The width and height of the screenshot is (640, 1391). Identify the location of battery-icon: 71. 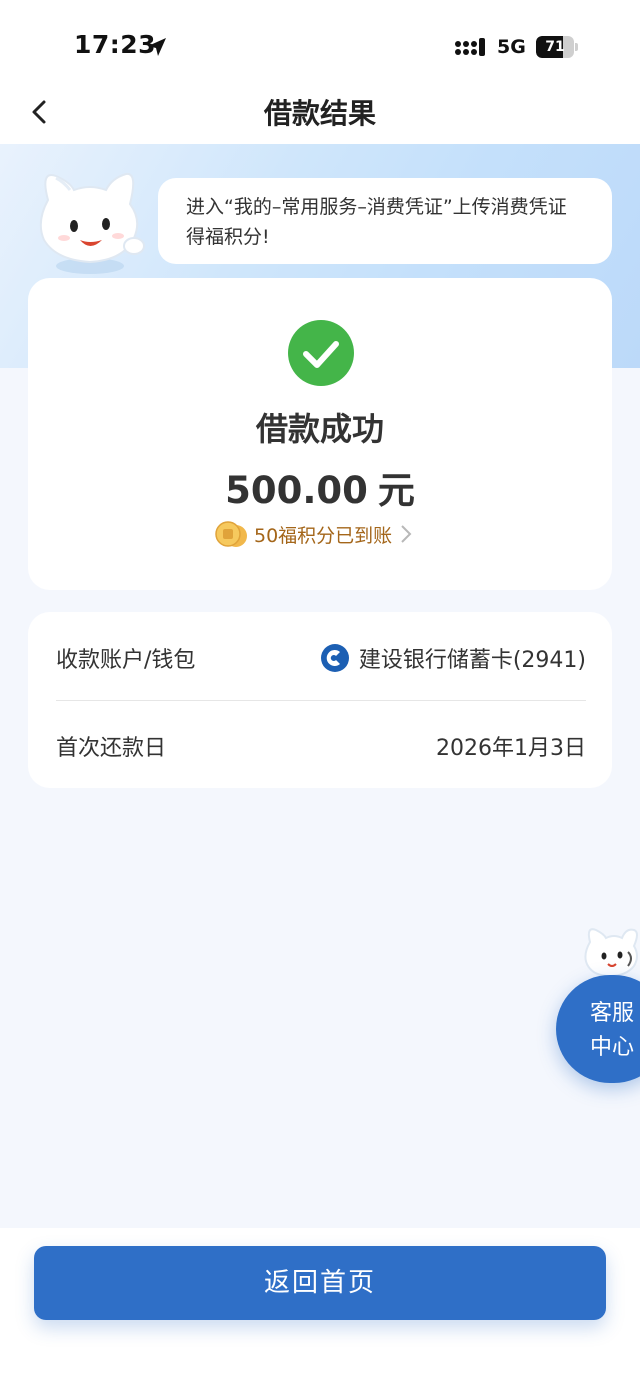
(557, 47).